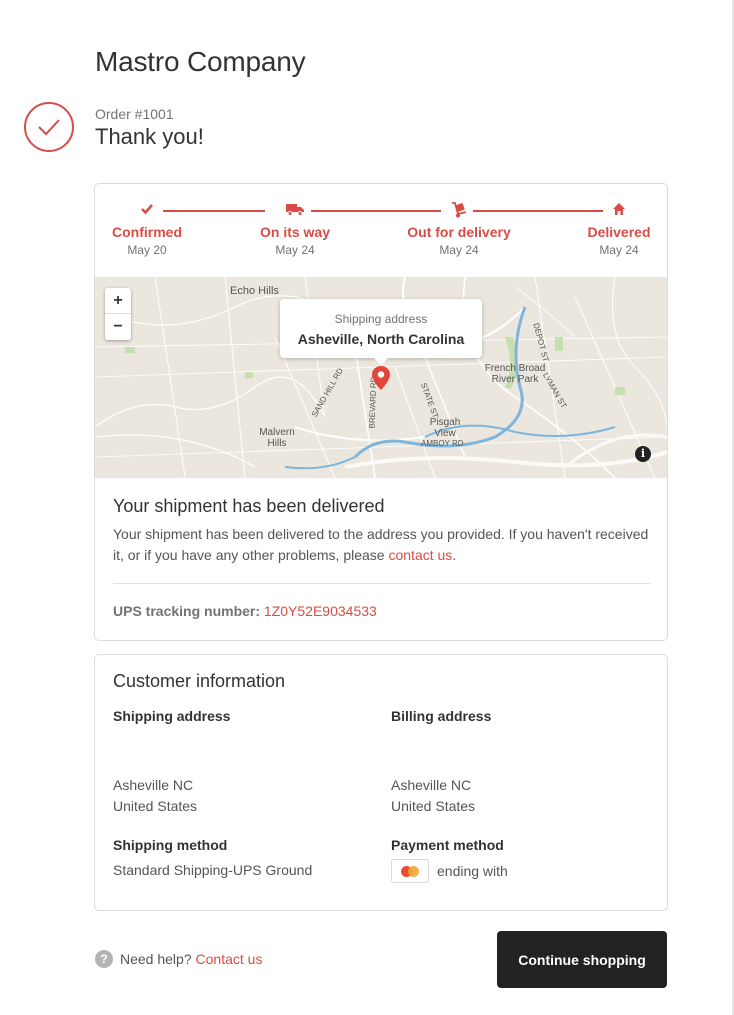  What do you see at coordinates (172, 716) in the screenshot?
I see `shipping-address-heading: Shipping address` at bounding box center [172, 716].